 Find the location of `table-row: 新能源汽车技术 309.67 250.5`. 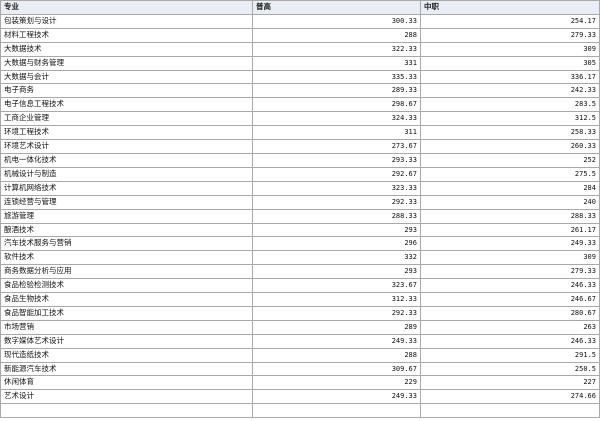

table-row: 新能源汽车技术 309.67 250.5 is located at coordinates (300, 369).